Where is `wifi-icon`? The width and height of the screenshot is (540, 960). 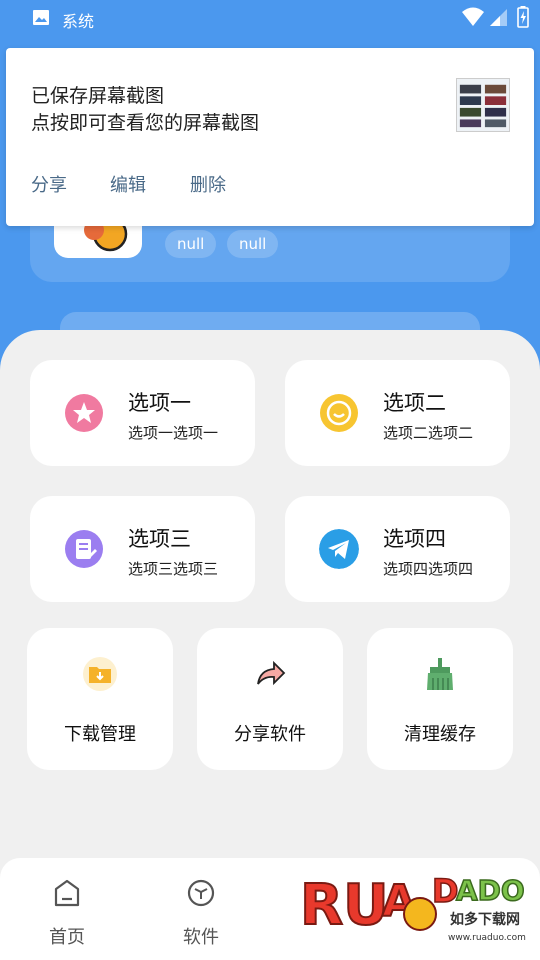
wifi-icon is located at coordinates (473, 16).